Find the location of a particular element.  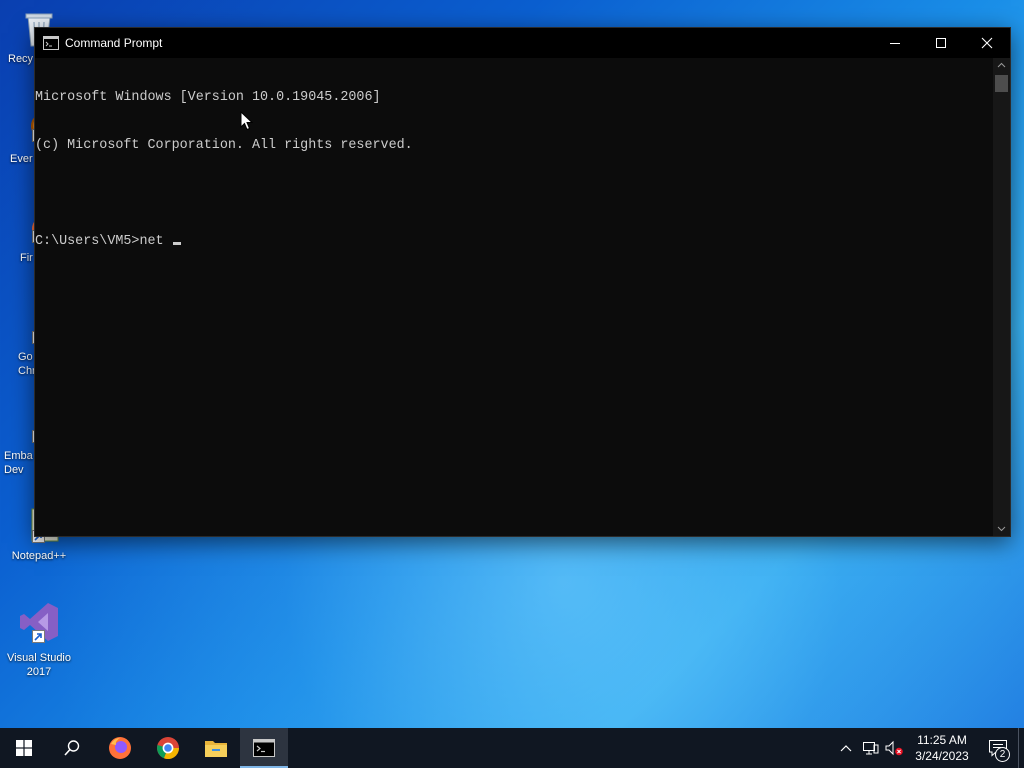

windows-start-icon is located at coordinates (24, 748).